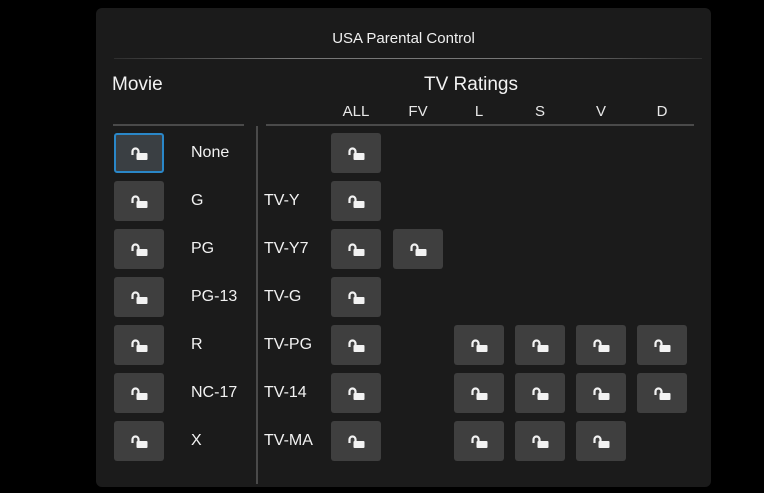  What do you see at coordinates (539, 111) in the screenshot?
I see `tv-column-header: S` at bounding box center [539, 111].